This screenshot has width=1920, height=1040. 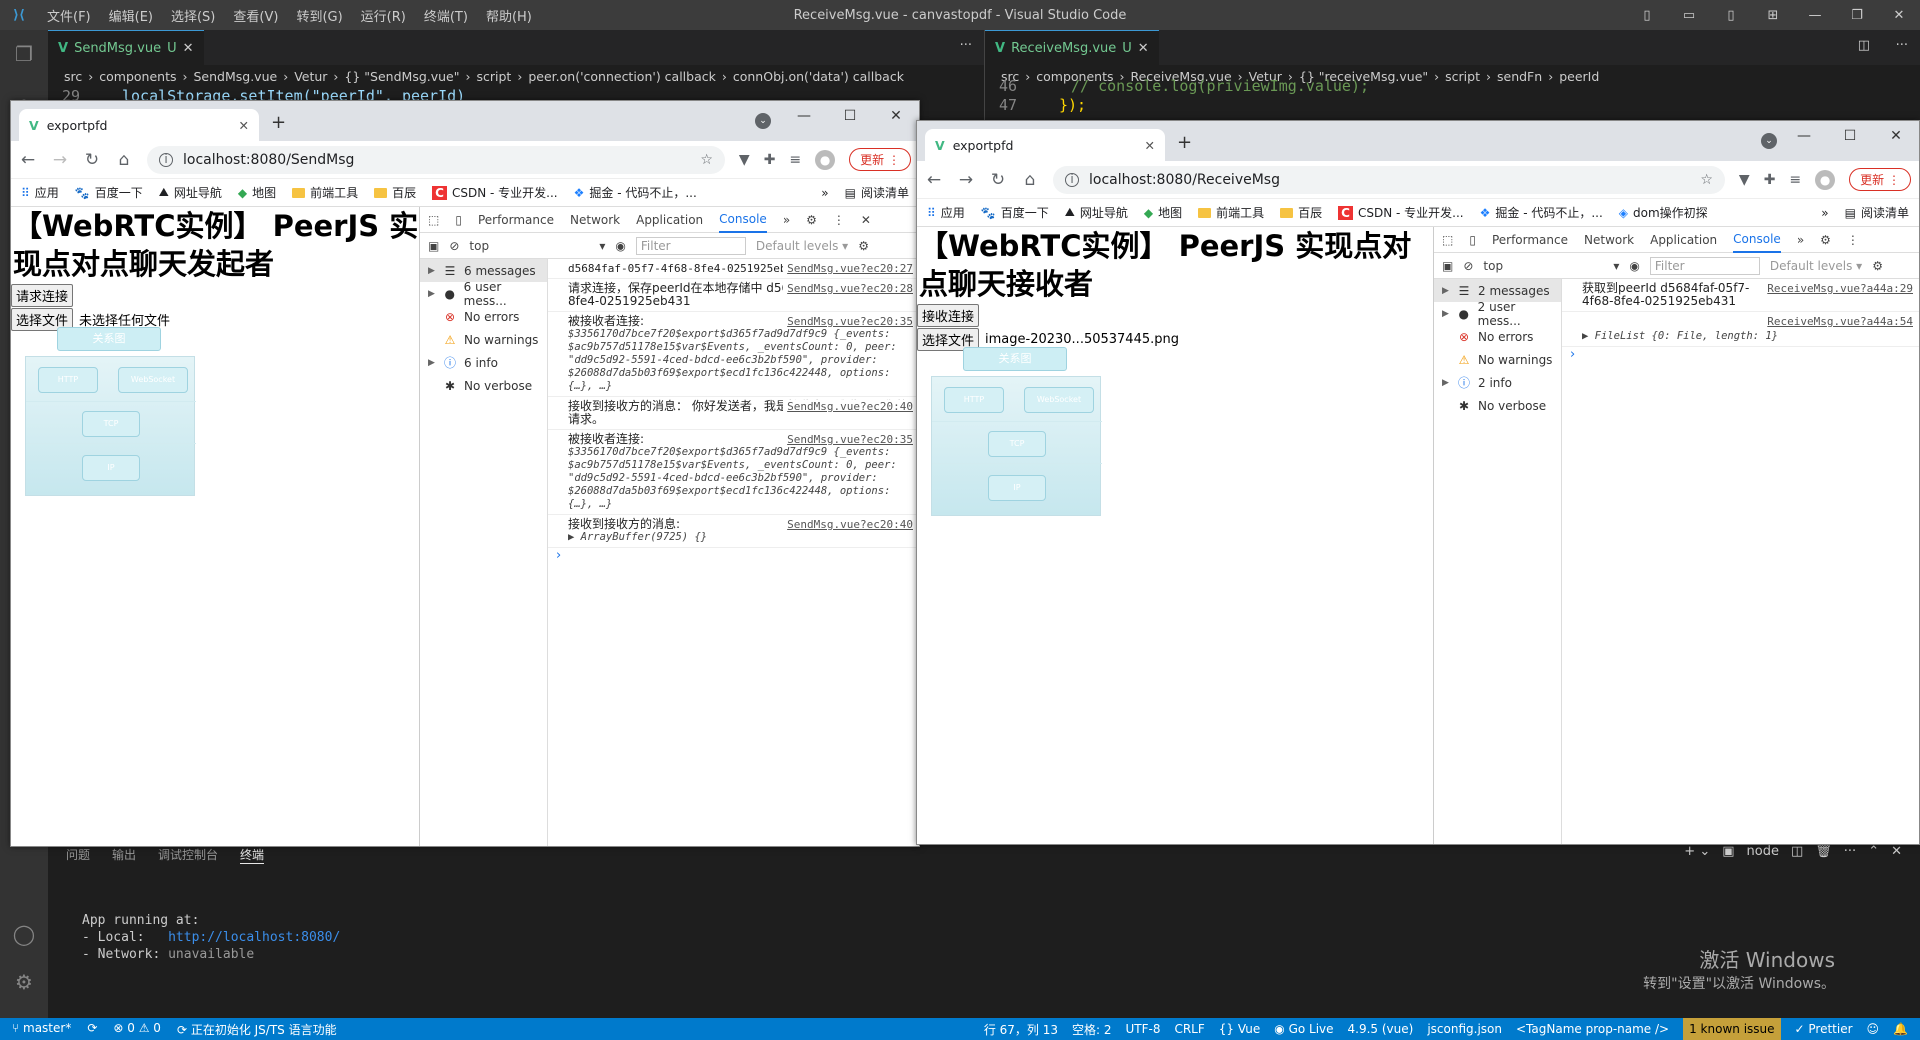 I want to click on reload-icon: ↻, so click(x=998, y=180).